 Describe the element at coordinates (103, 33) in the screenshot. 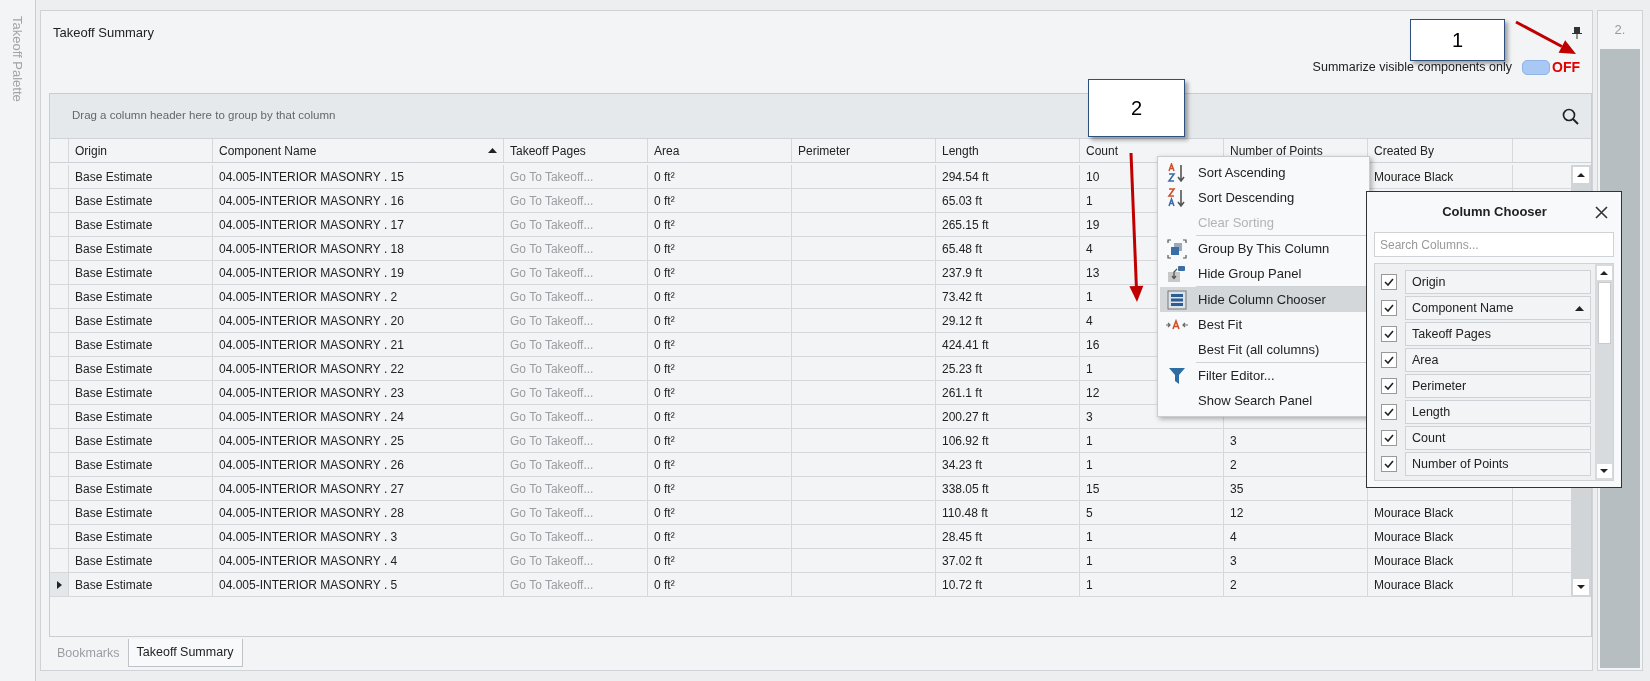

I see `panel-title: Takeoff Summary` at that location.